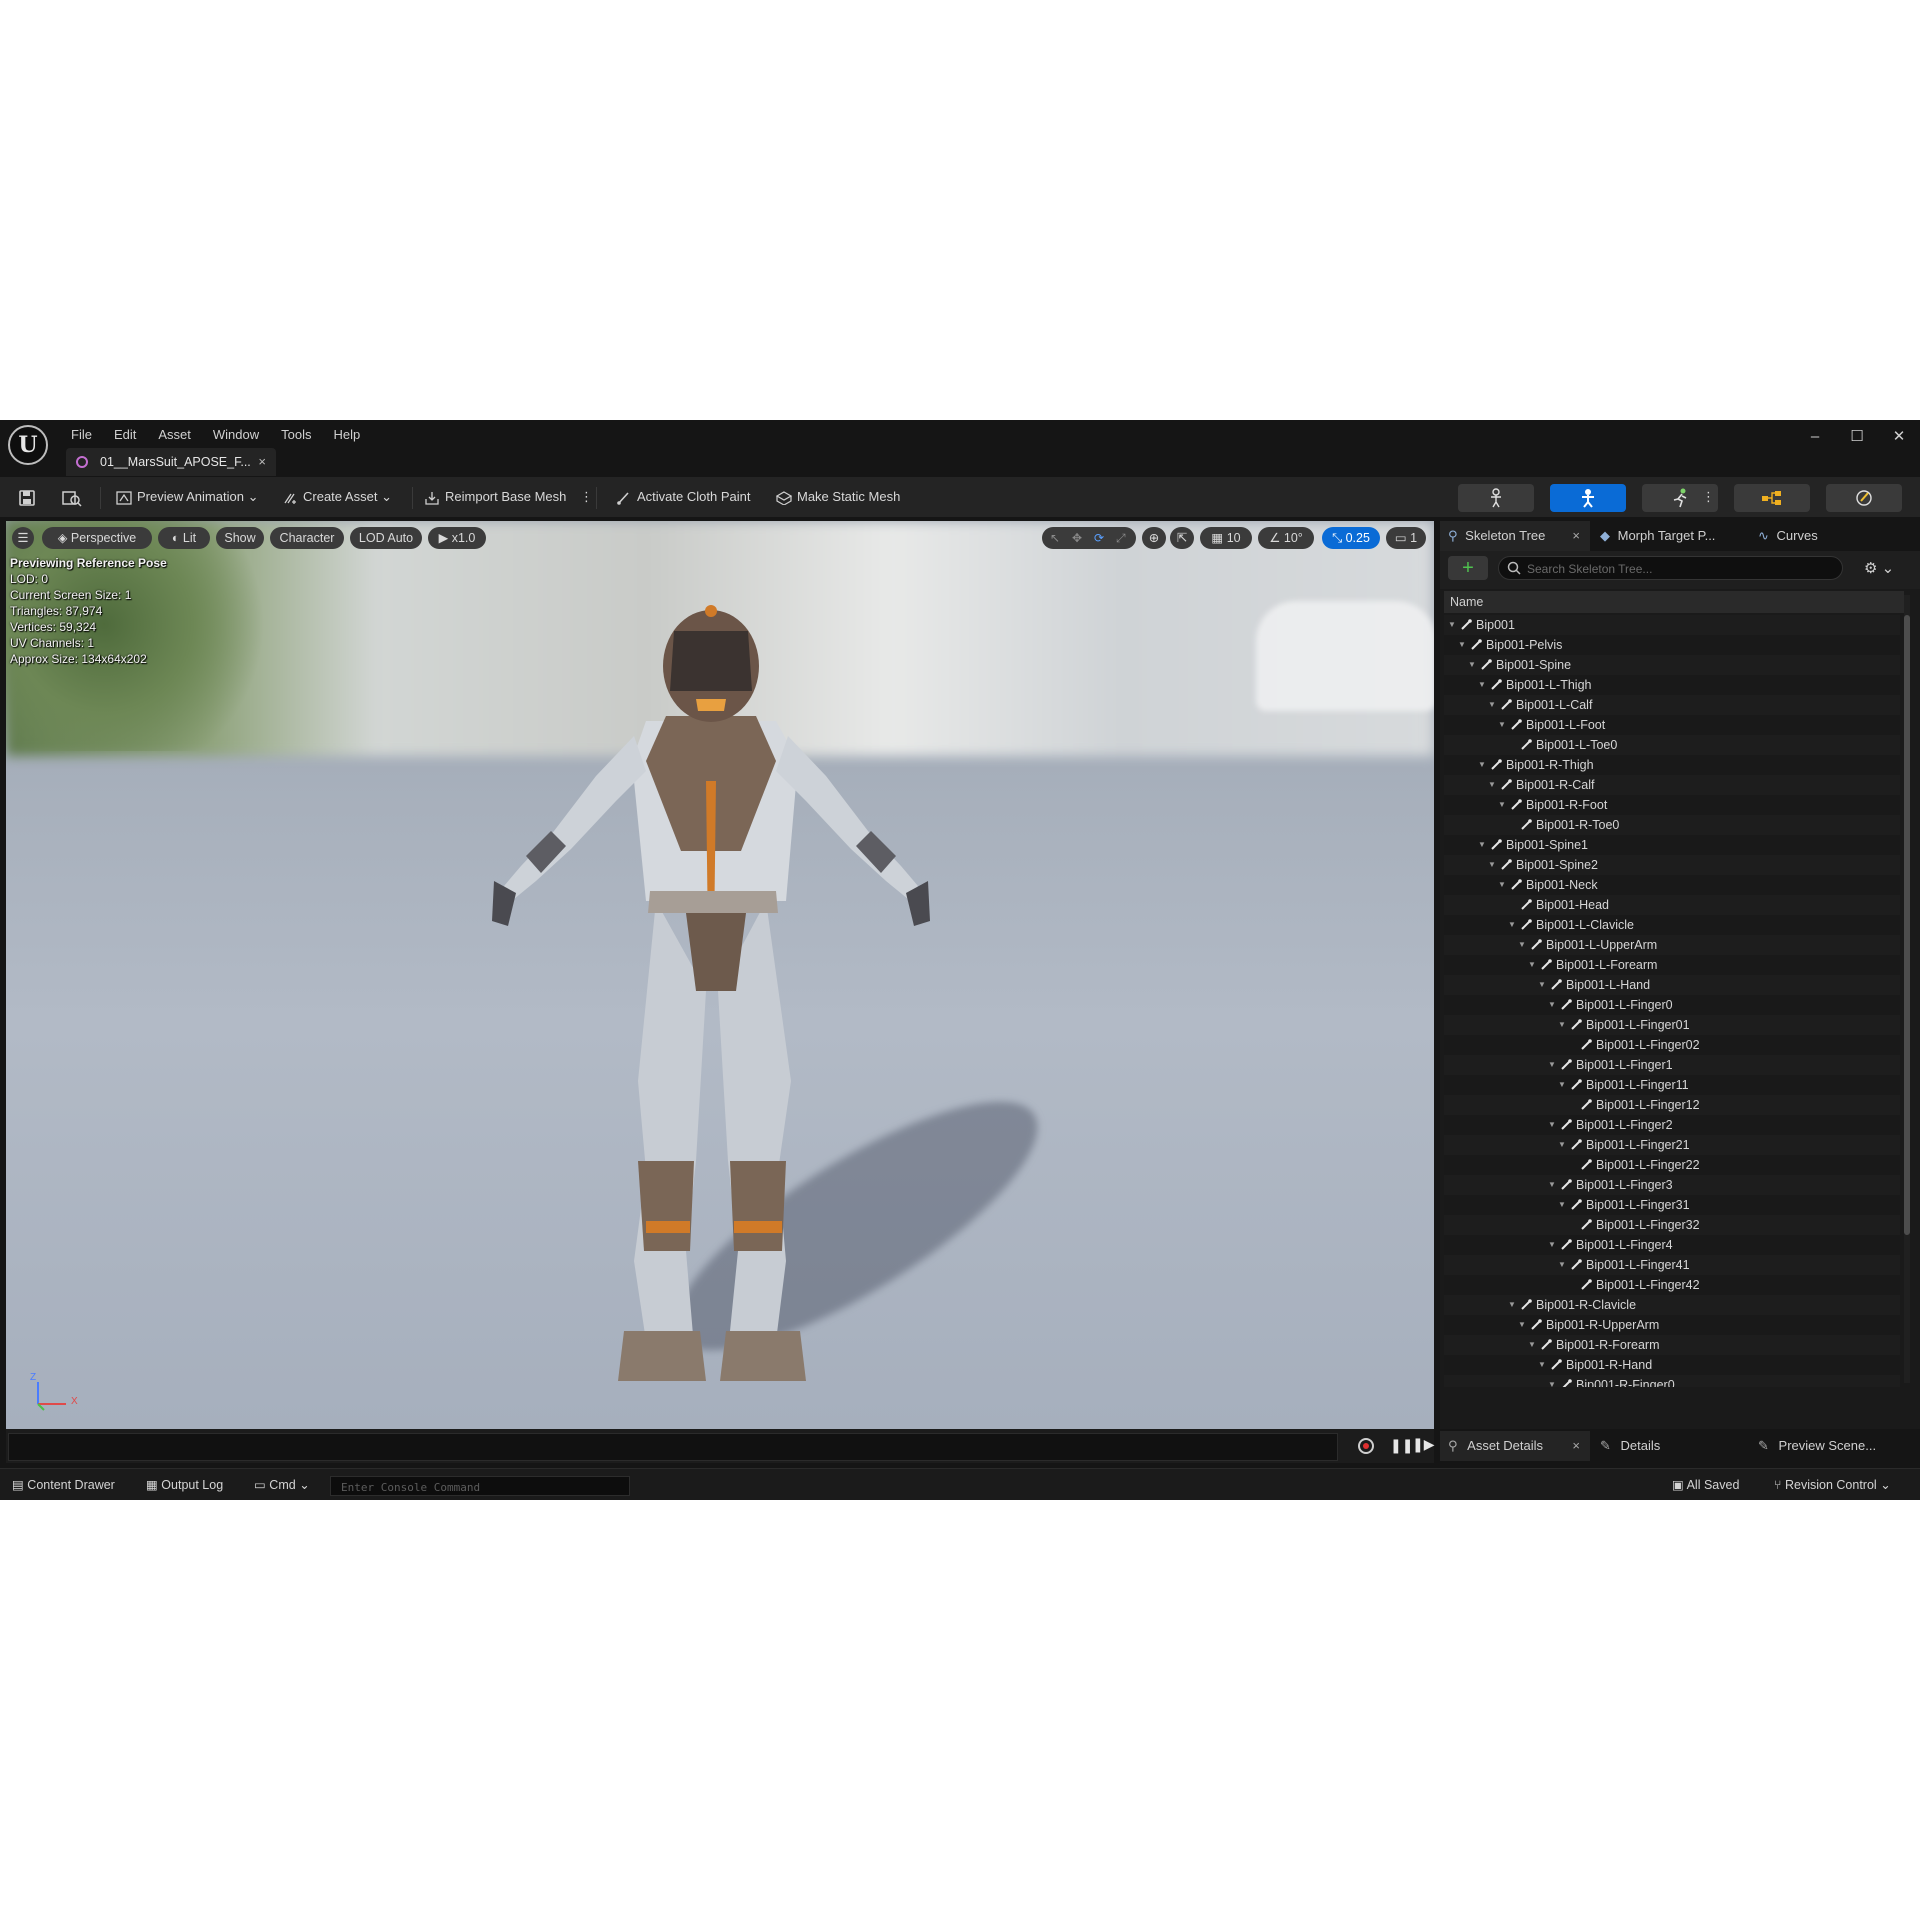 The image size is (1920, 1920). What do you see at coordinates (1672, 1105) in the screenshot?
I see `tree-row: Bip001-L-Finger12` at bounding box center [1672, 1105].